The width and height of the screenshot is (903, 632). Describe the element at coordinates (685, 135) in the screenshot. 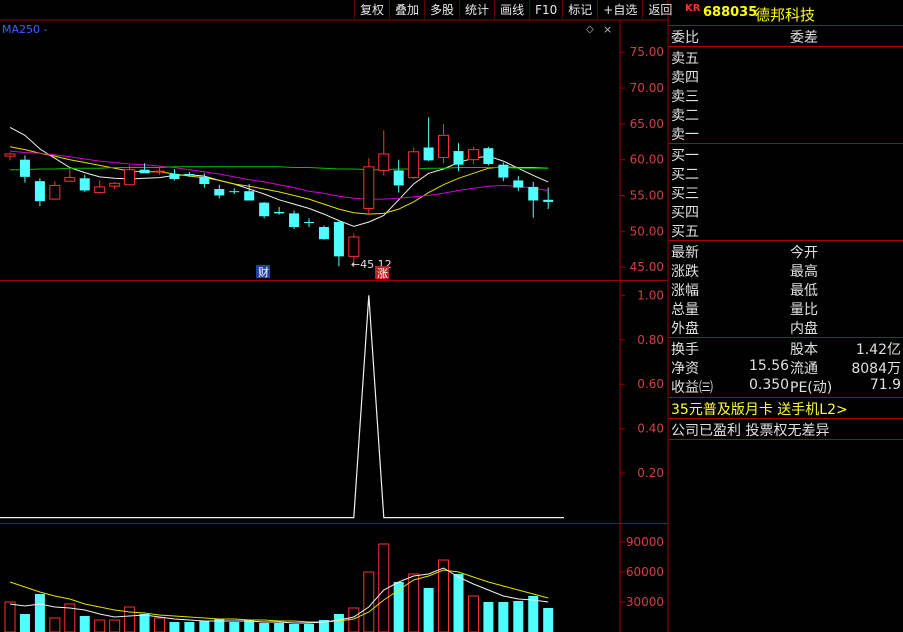

I see `sell1-label: 卖一` at that location.